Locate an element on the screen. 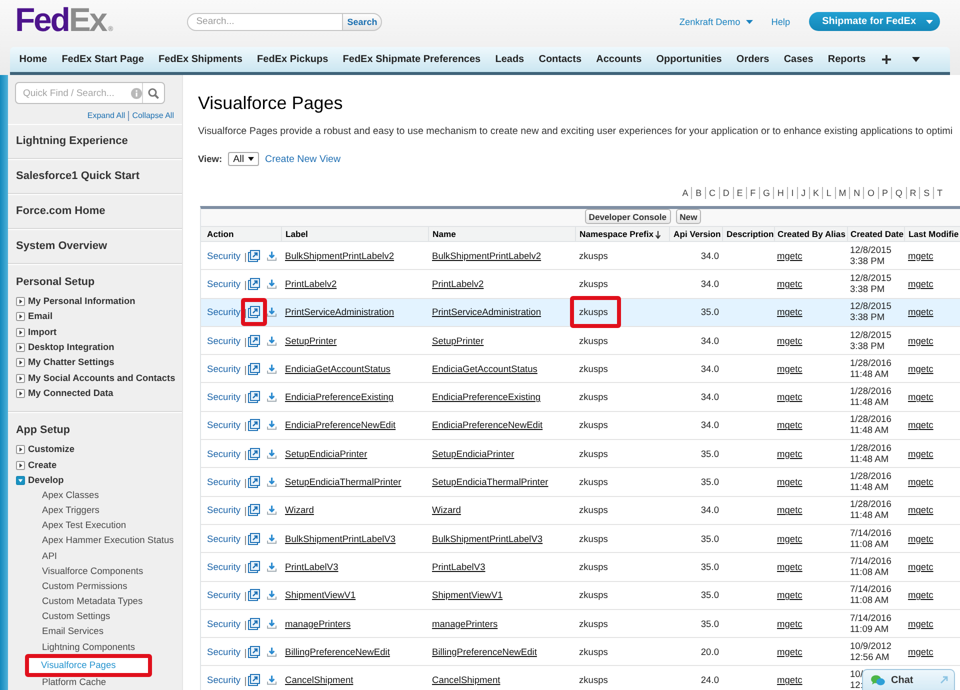  column-header: Namespace Prefix is located at coordinates (622, 234).